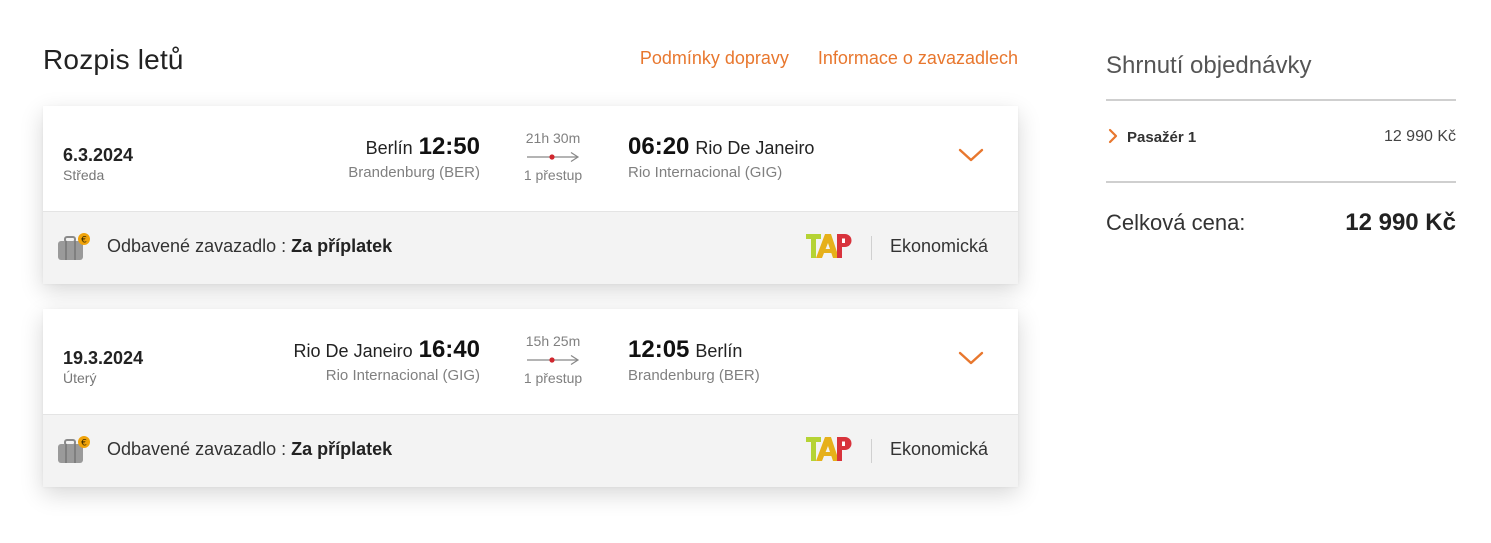 Image resolution: width=1491 pixels, height=543 pixels. Describe the element at coordinates (659, 146) in the screenshot. I see `arrival-time: 06:20` at that location.